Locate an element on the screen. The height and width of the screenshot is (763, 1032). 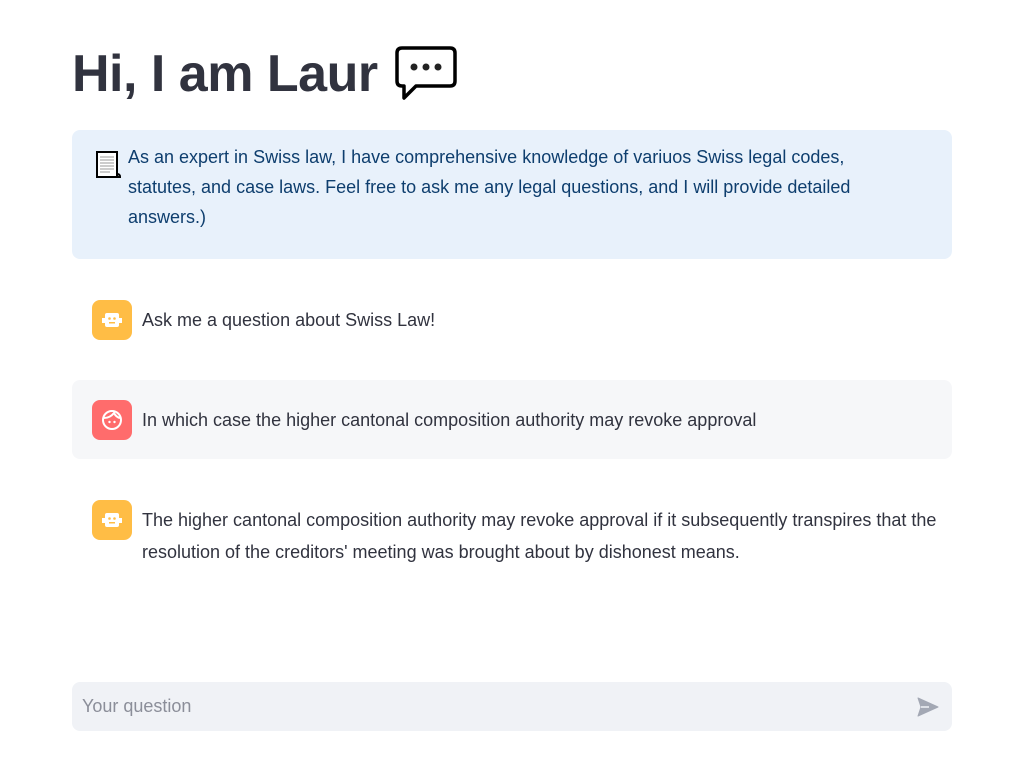
page-title: Hi, I am Laur is located at coordinates (265, 74).